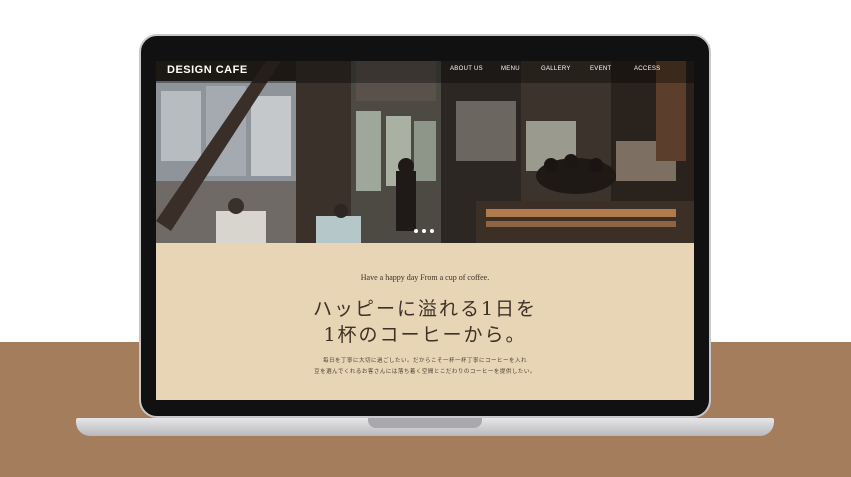 The width and height of the screenshot is (851, 477). I want to click on headline-line-1: ハッピーに溢れる1日を, so click(425, 309).